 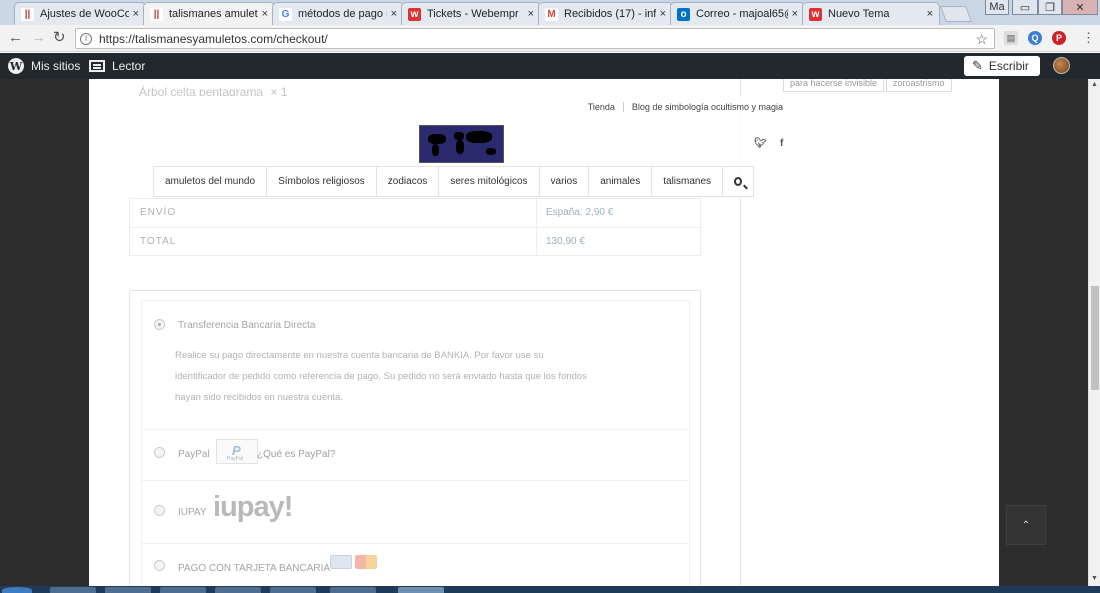 What do you see at coordinates (38, 38) in the screenshot?
I see `forward-icon: →` at bounding box center [38, 38].